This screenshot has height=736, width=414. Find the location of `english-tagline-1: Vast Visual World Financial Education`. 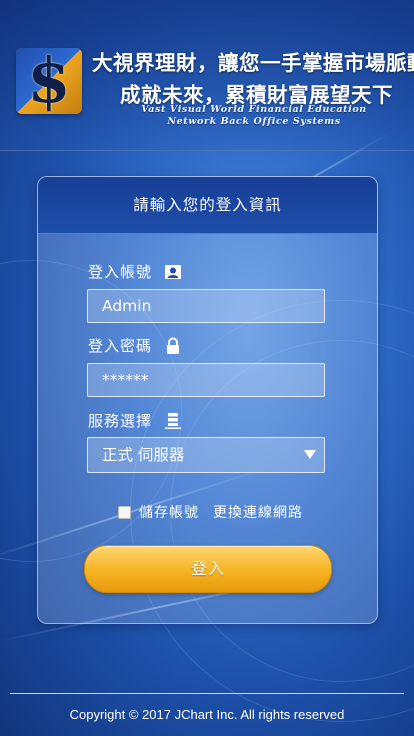

english-tagline-1: Vast Visual World Financial Education is located at coordinates (254, 109).